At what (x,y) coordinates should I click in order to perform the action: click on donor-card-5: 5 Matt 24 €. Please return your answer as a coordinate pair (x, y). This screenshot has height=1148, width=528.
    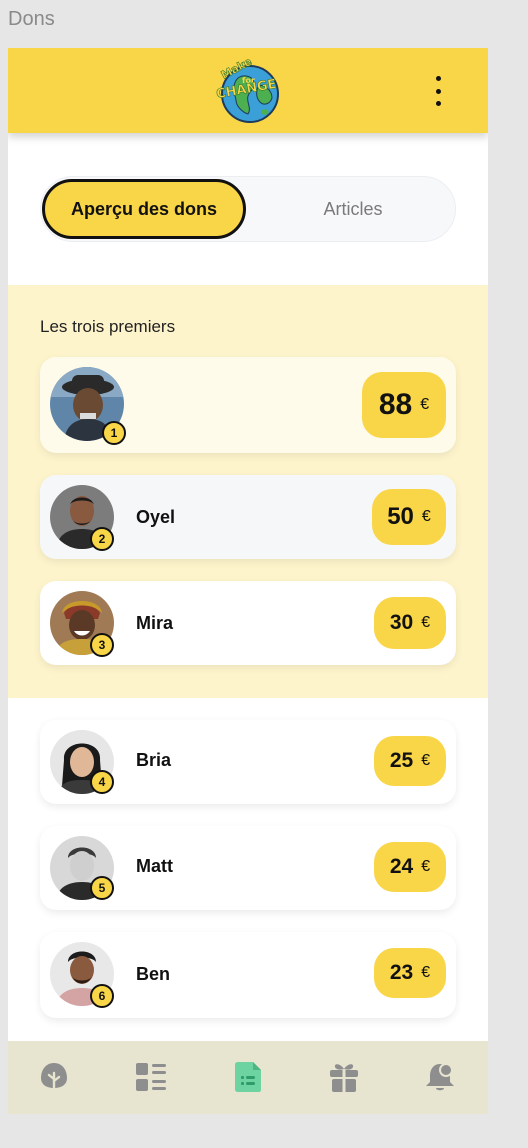
    Looking at the image, I should click on (248, 868).